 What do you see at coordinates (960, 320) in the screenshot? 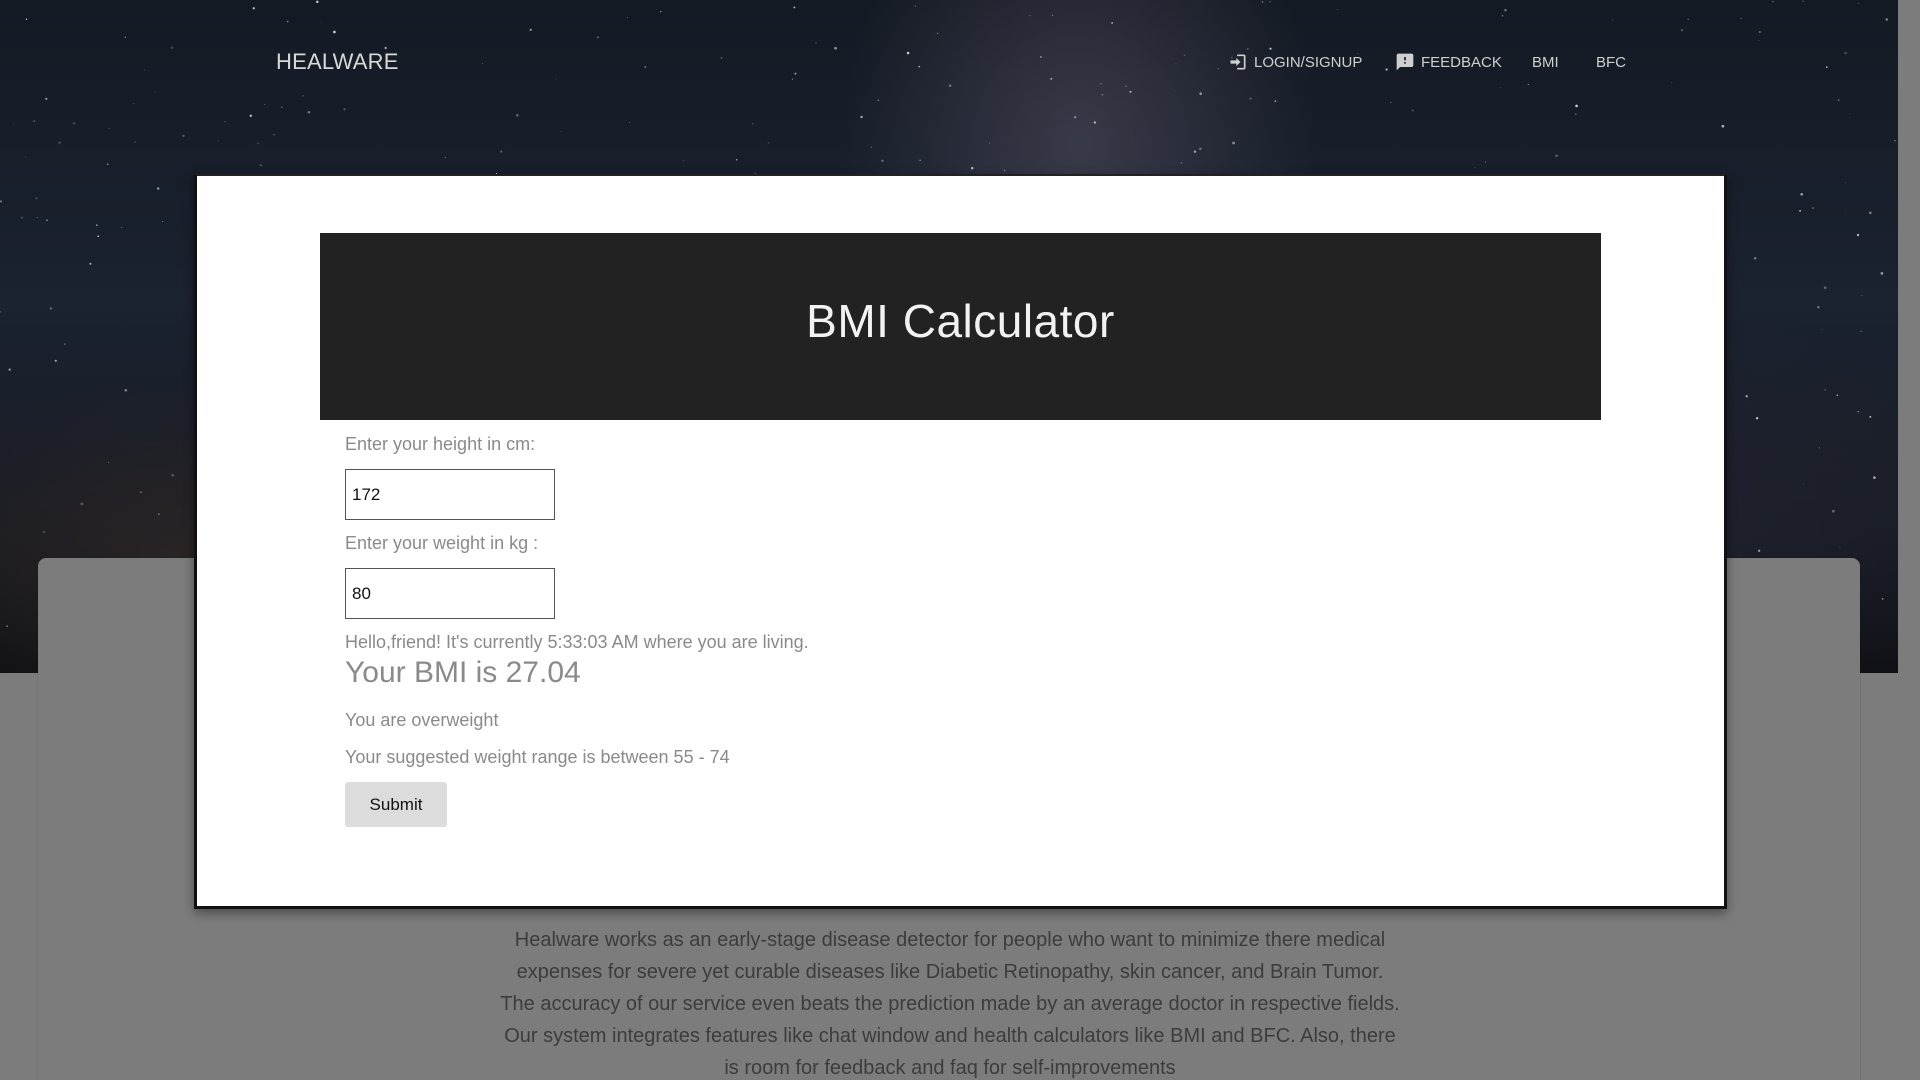
I see `modal-title: BMI Calculator` at bounding box center [960, 320].